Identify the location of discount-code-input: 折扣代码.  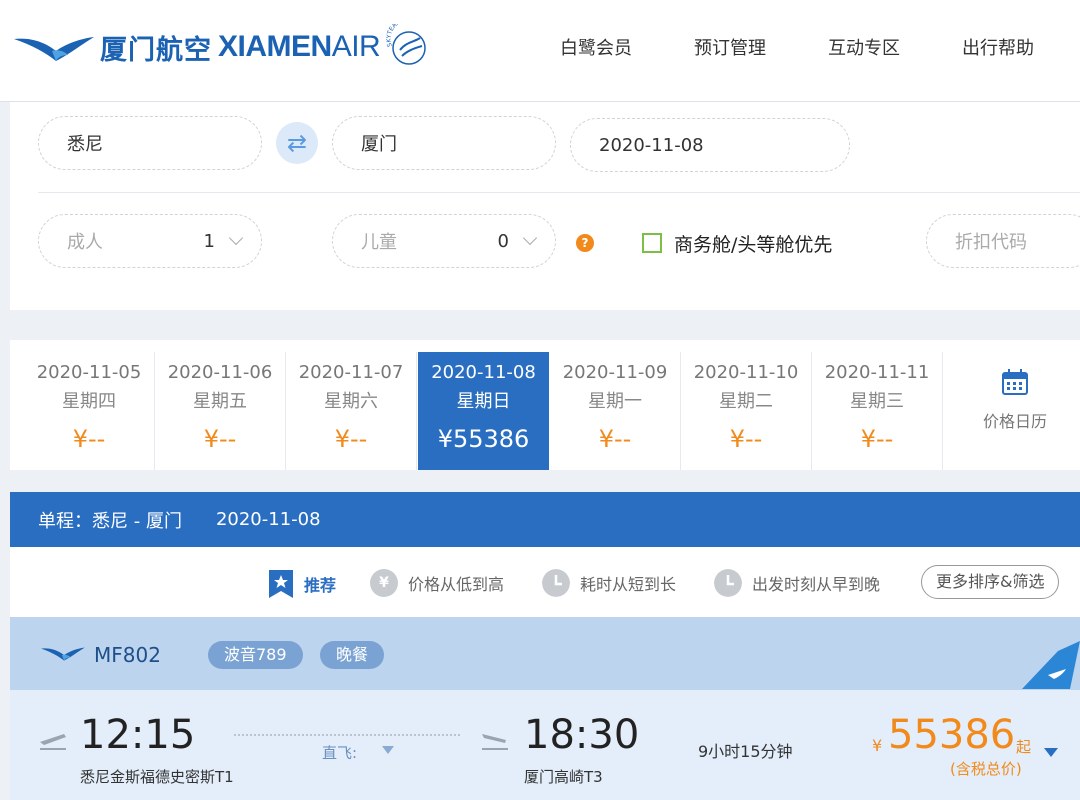
(1003, 241).